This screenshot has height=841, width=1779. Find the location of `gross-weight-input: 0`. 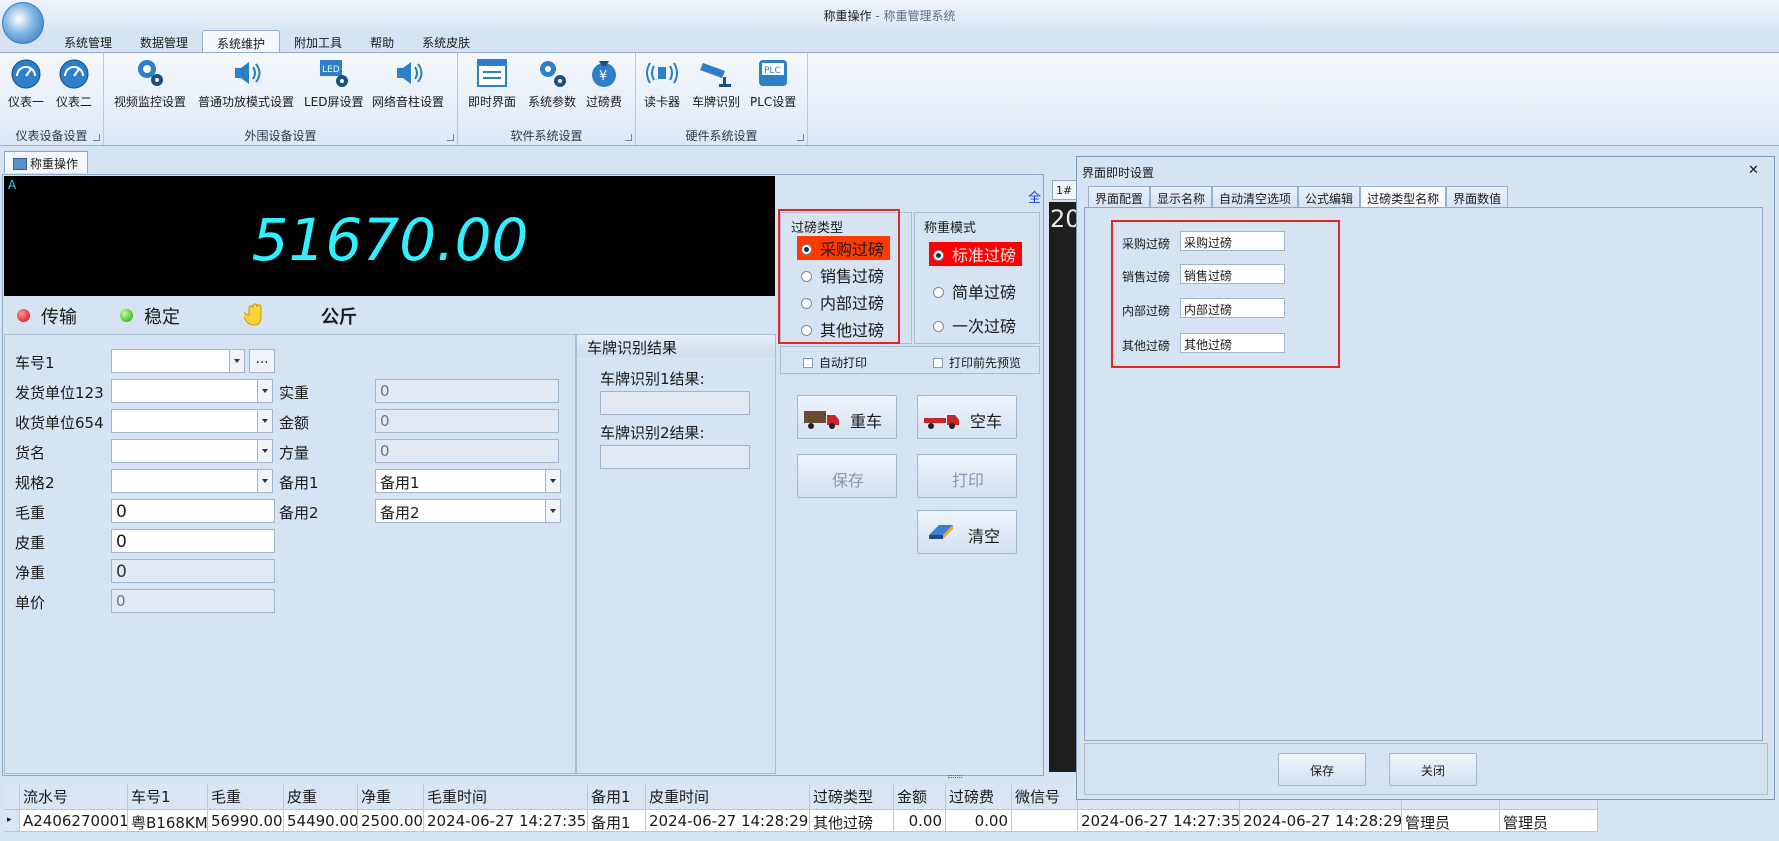

gross-weight-input: 0 is located at coordinates (193, 511).